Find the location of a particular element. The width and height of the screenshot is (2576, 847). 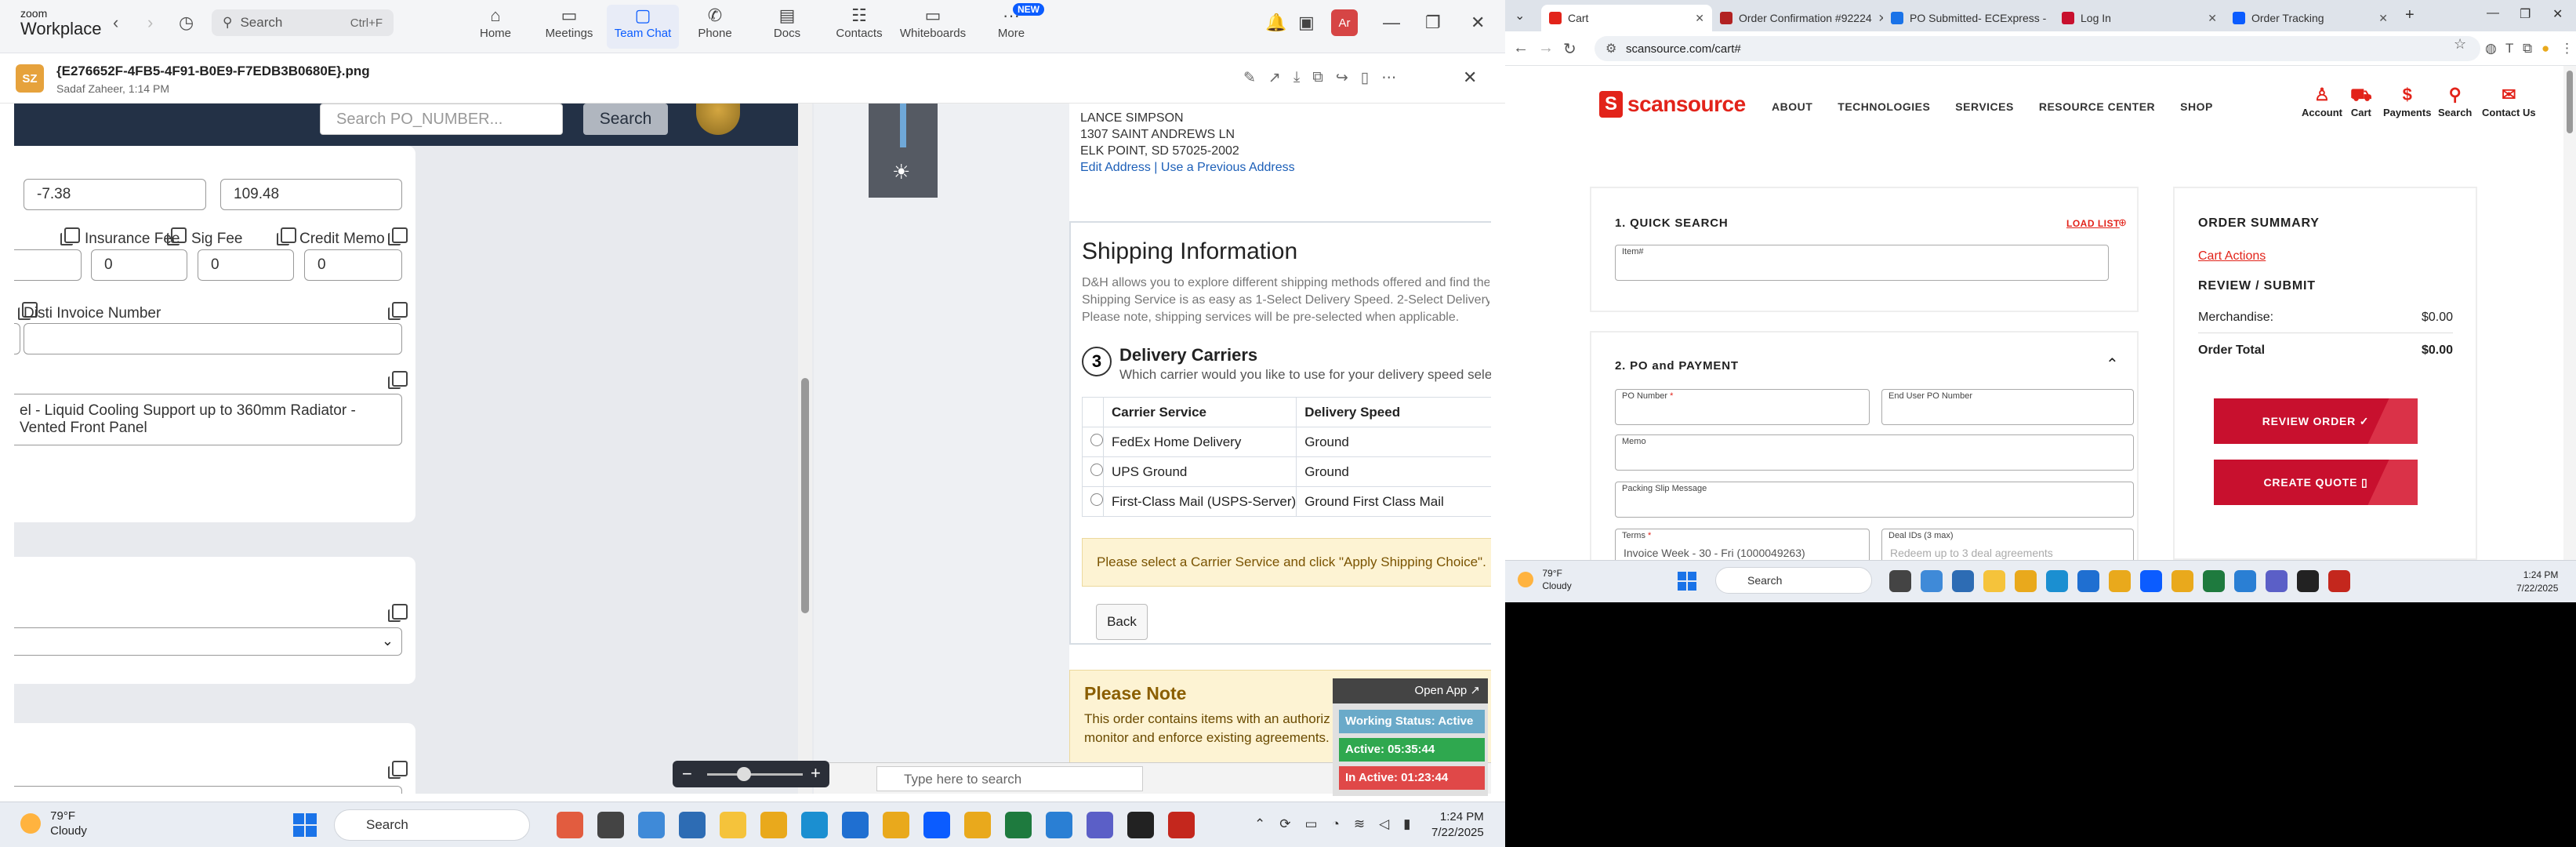

apps-icon: ▣ is located at coordinates (1307, 23).